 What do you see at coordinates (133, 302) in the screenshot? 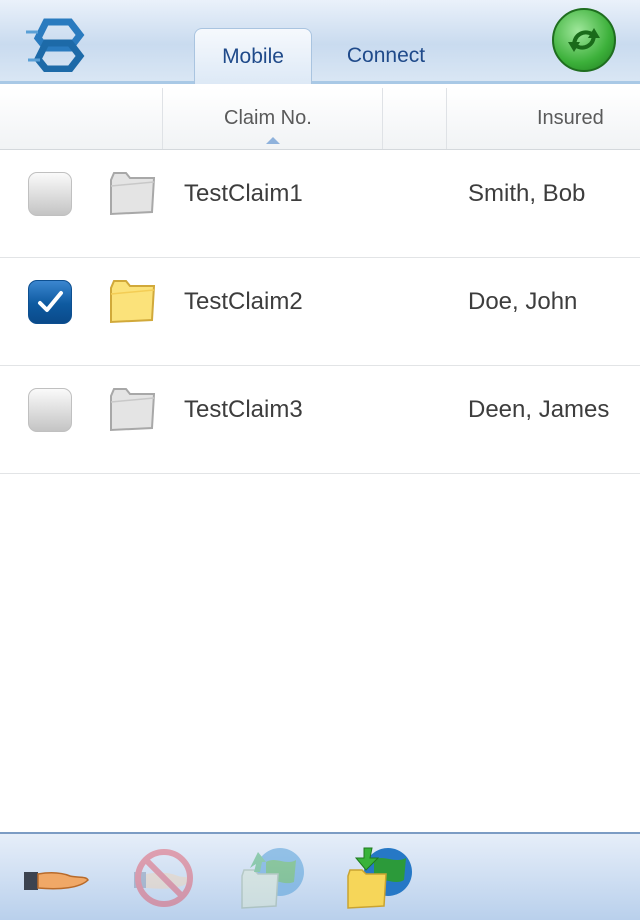
I see `folder-yellow-icon` at bounding box center [133, 302].